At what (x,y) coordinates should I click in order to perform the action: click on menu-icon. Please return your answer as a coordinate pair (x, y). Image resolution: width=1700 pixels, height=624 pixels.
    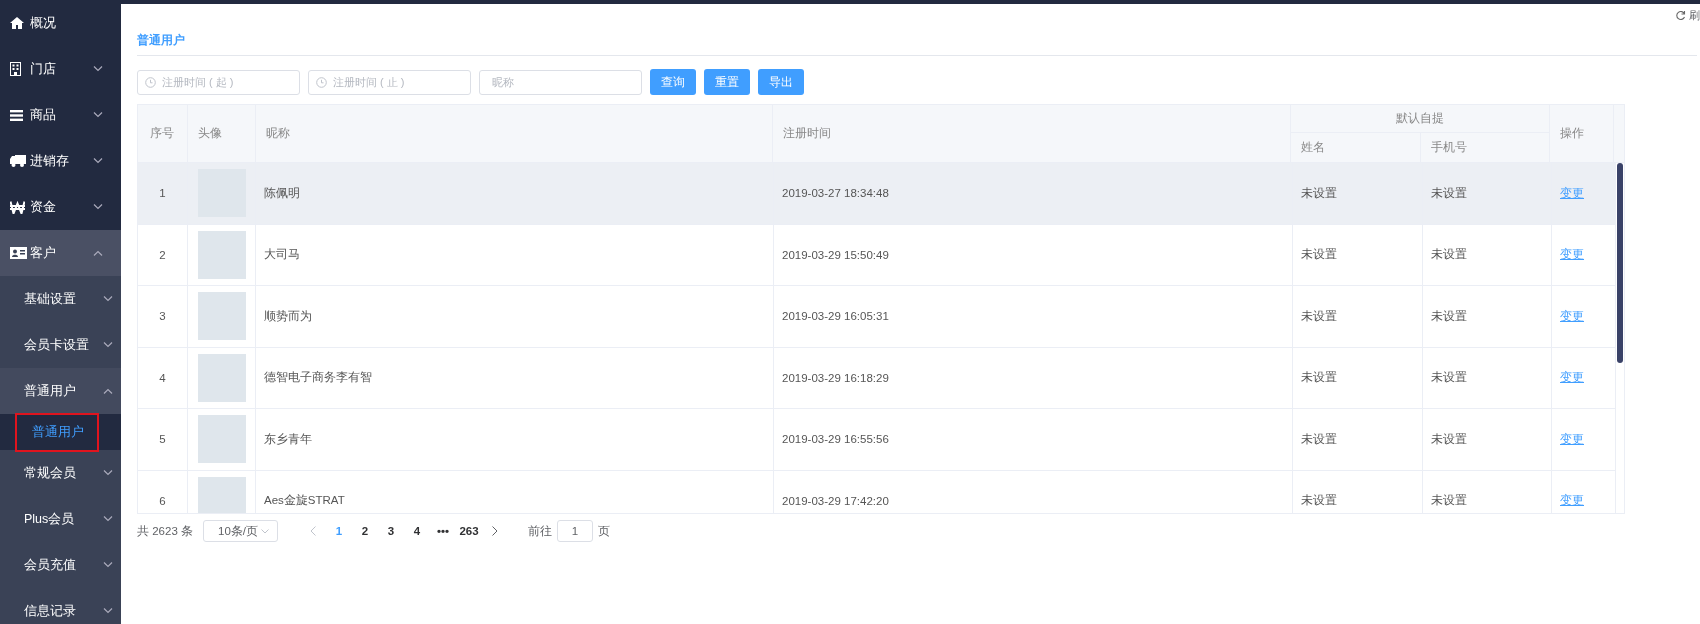
    Looking at the image, I should click on (16, 115).